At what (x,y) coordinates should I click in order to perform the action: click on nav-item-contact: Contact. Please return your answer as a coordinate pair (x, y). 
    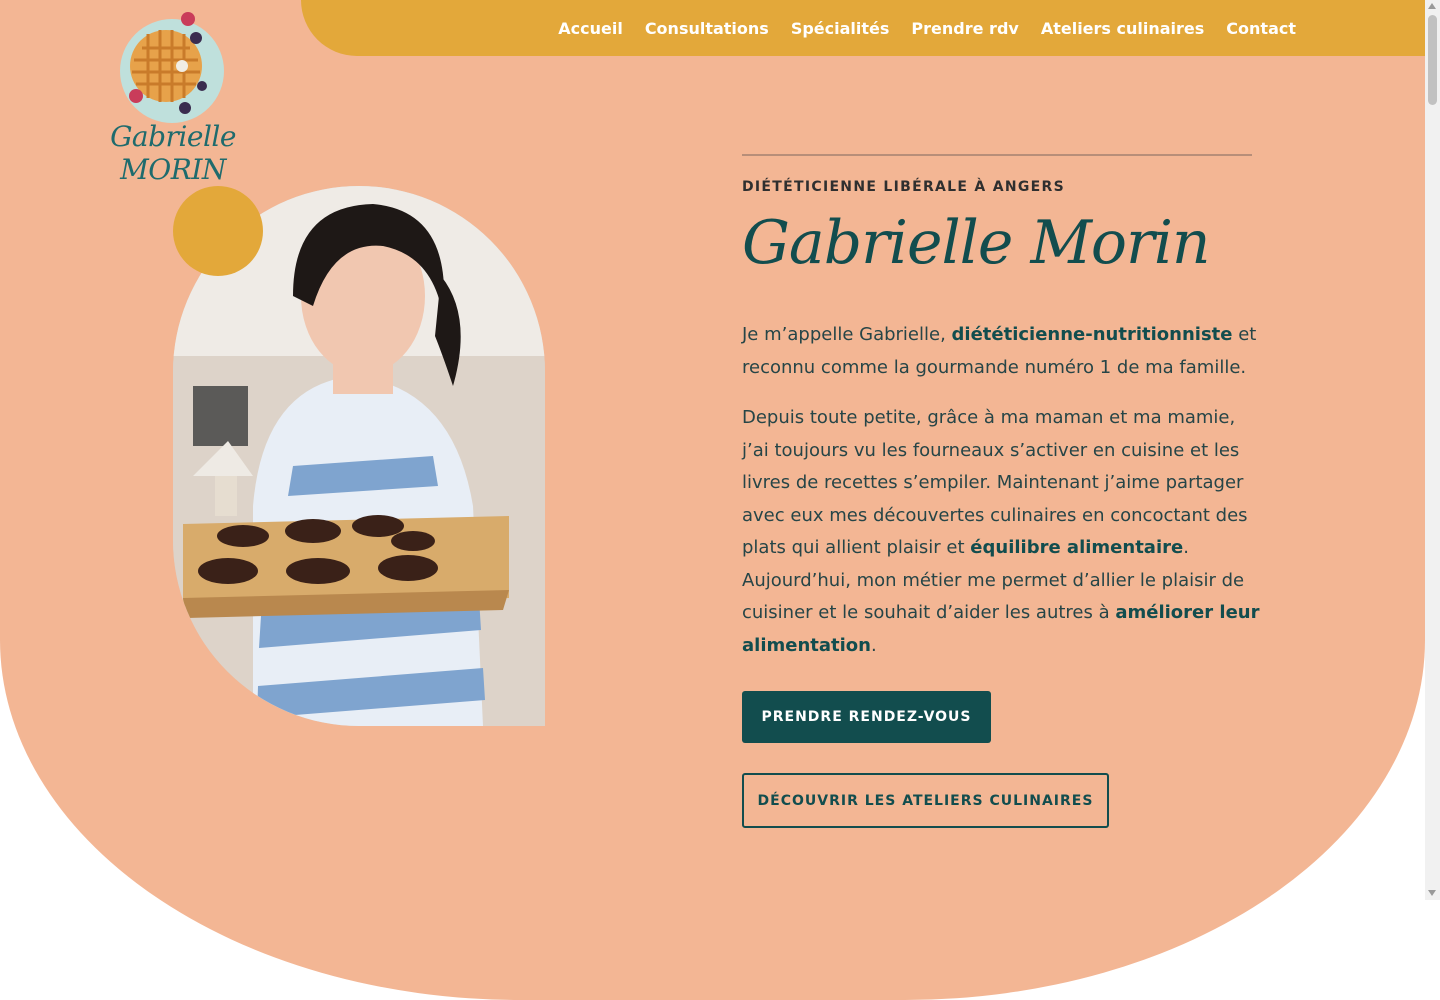
    Looking at the image, I should click on (1261, 28).